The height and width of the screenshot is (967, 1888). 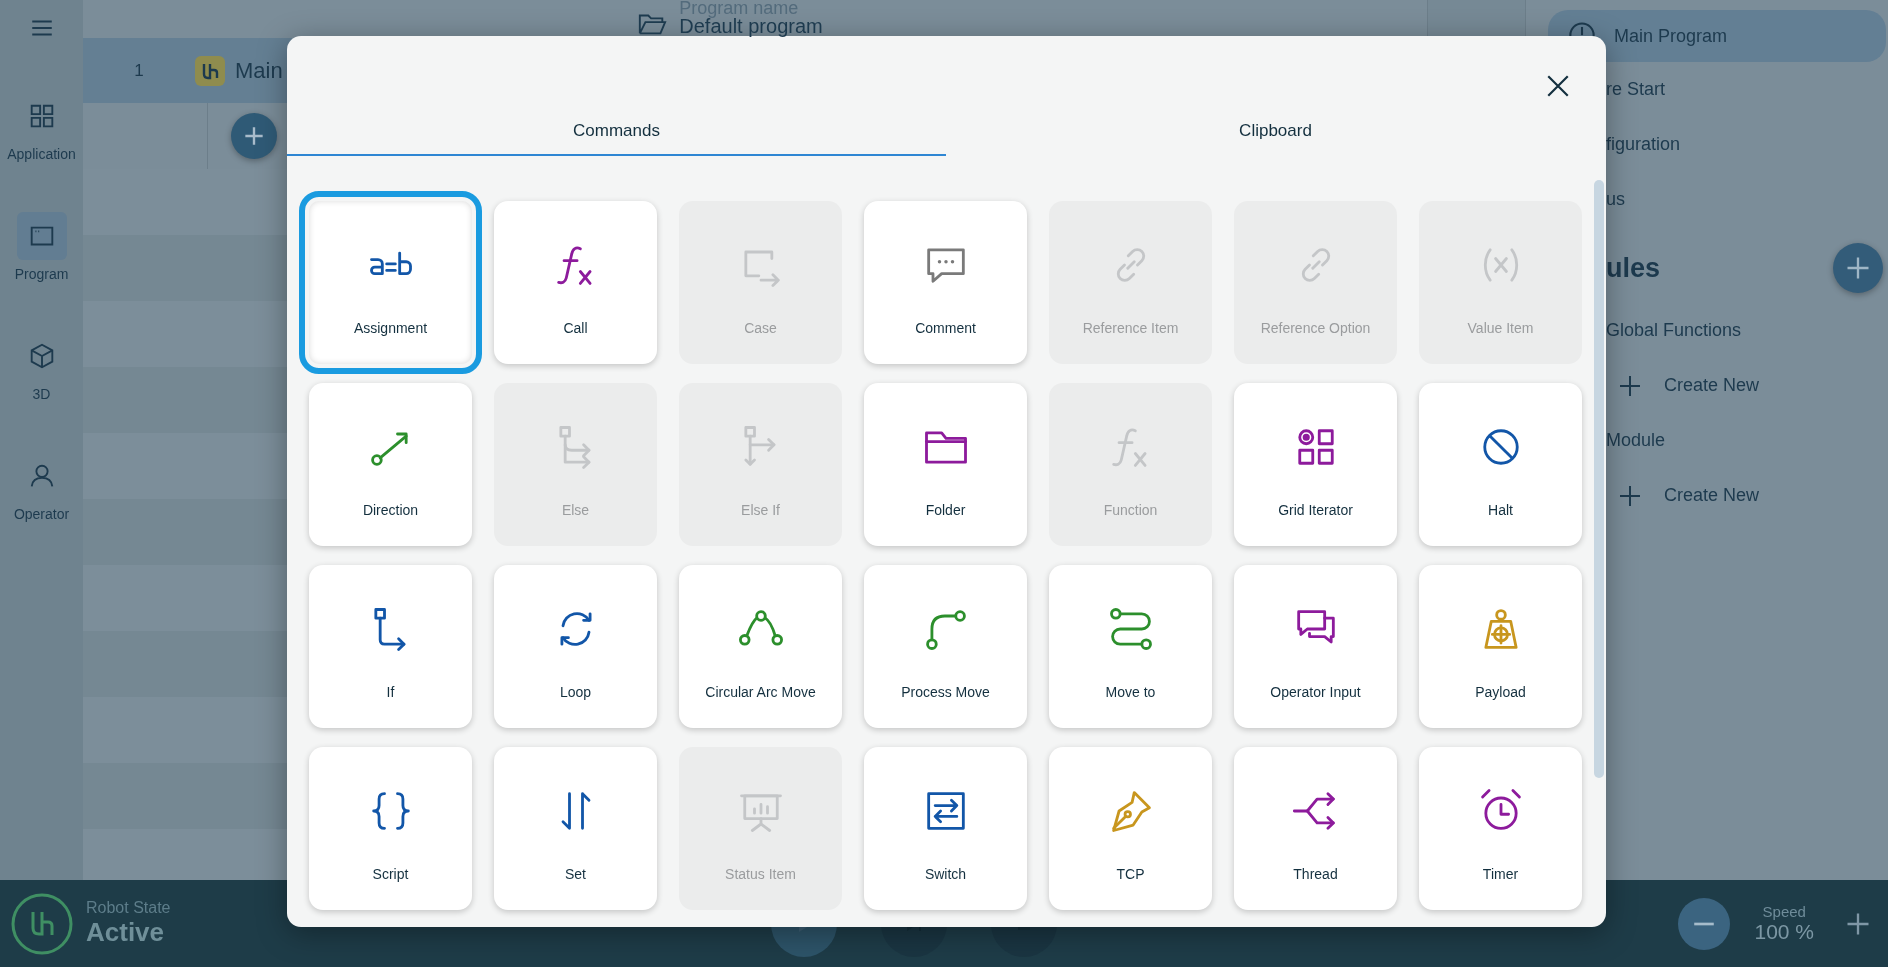 I want to click on command-tile: TCP, so click(x=1130, y=828).